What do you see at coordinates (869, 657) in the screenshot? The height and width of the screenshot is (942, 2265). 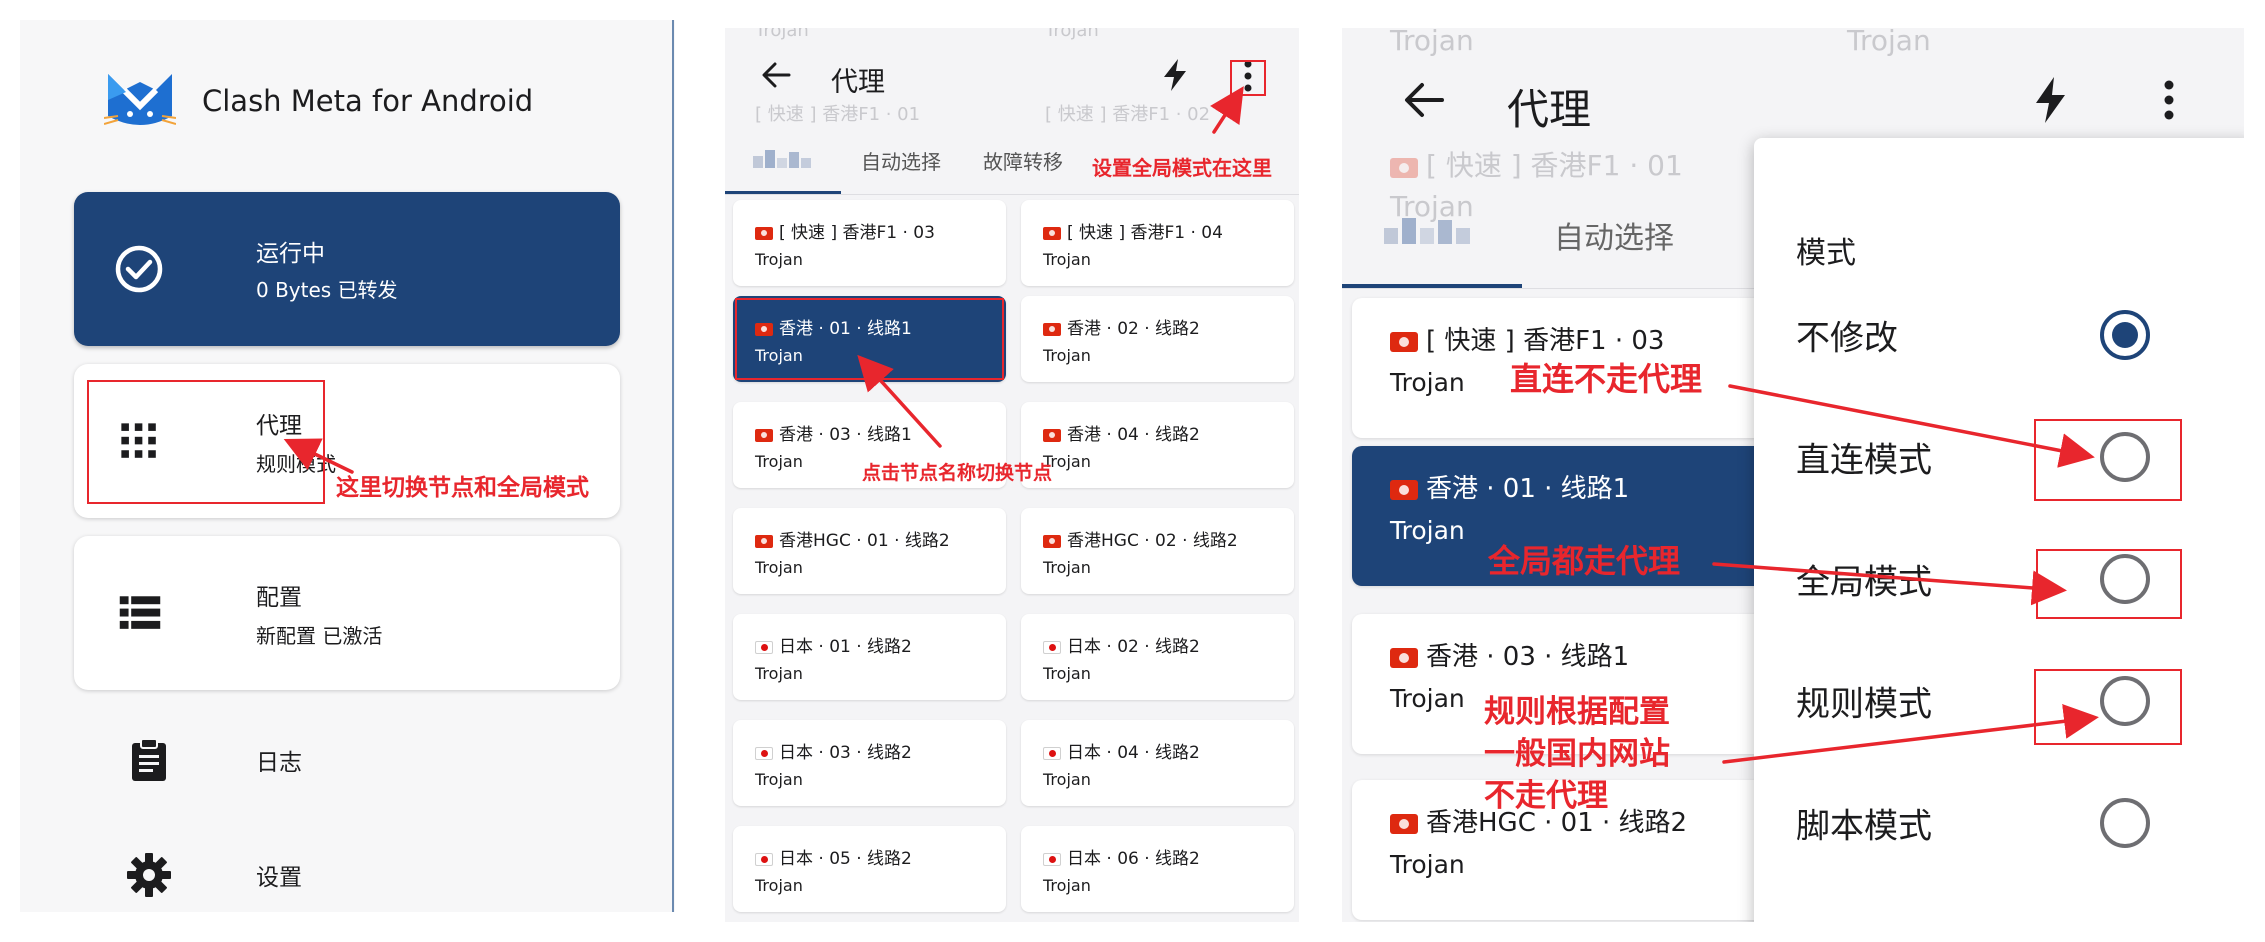 I see `node-card: 日本 · 01 · 线路2 Trojan` at bounding box center [869, 657].